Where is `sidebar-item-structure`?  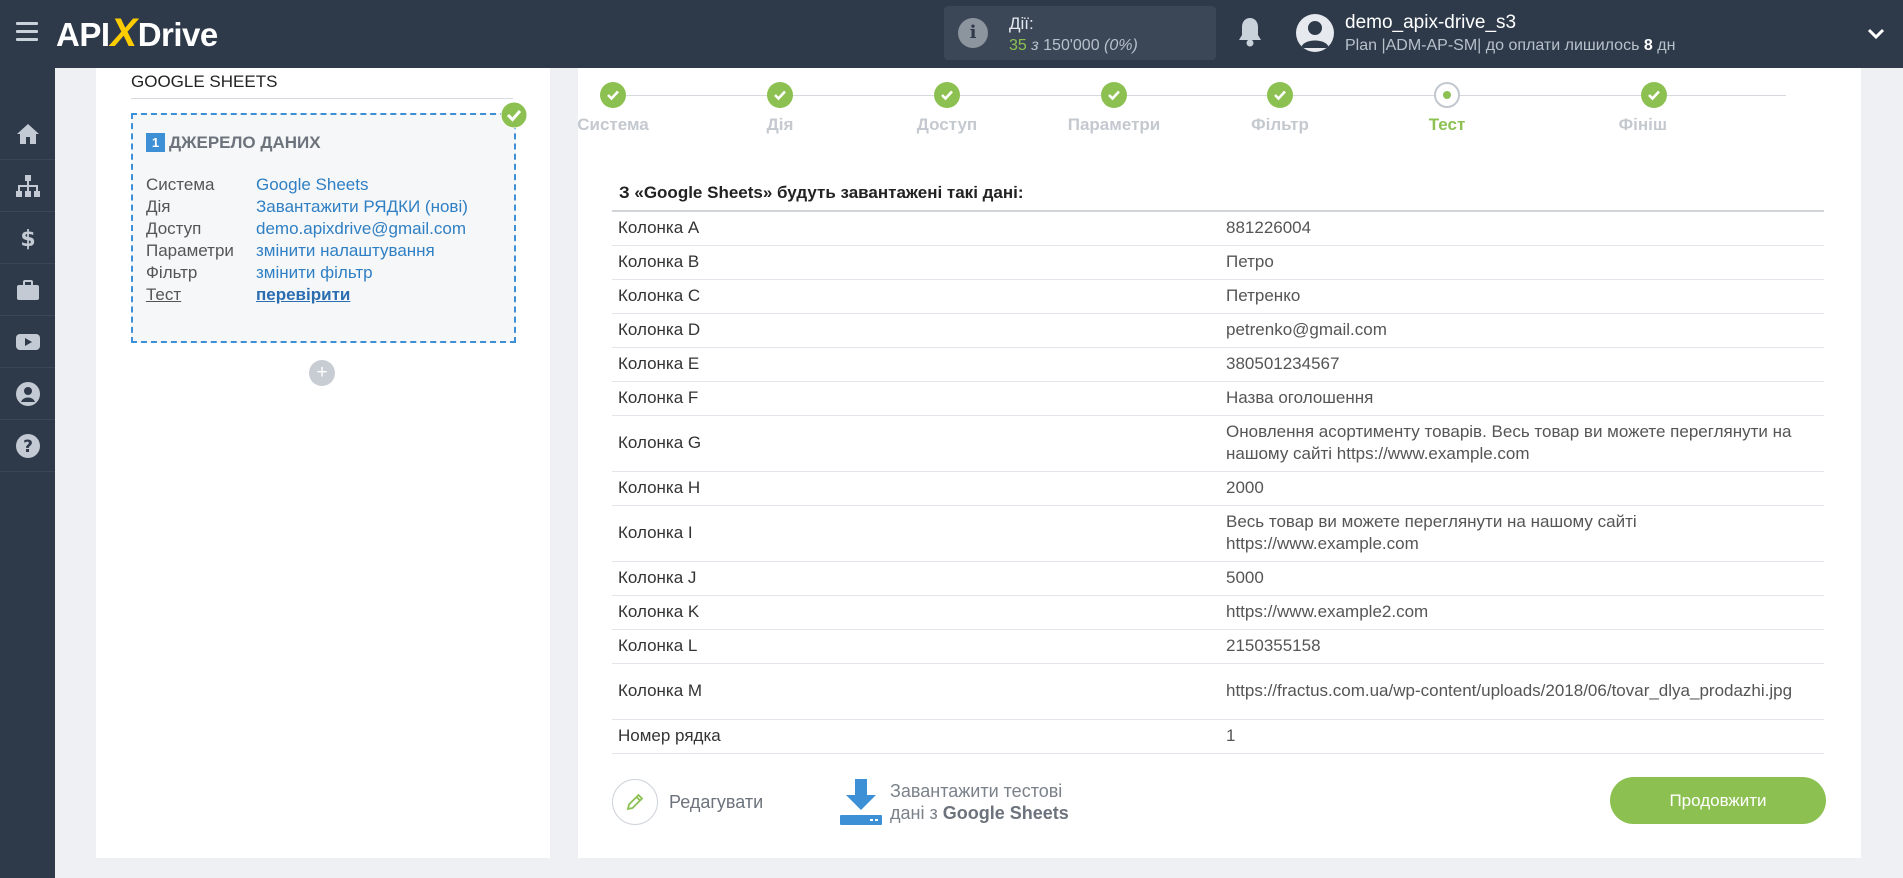
sidebar-item-structure is located at coordinates (27, 186).